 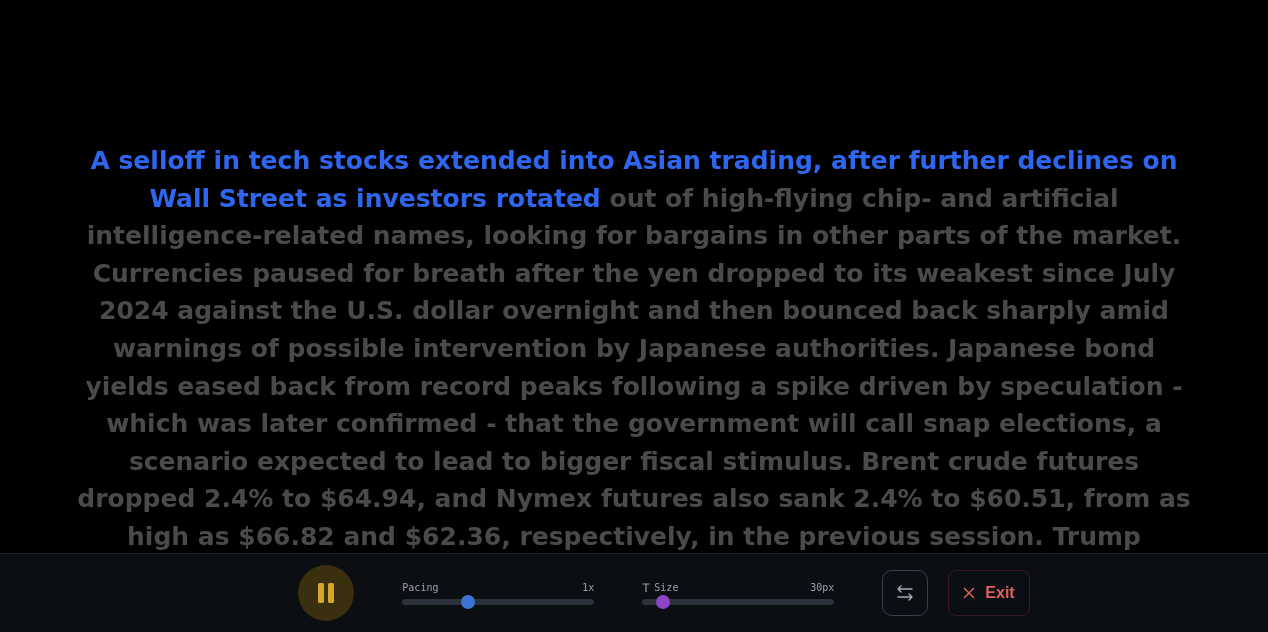 What do you see at coordinates (588, 587) in the screenshot?
I see `slider-value: 1x` at bounding box center [588, 587].